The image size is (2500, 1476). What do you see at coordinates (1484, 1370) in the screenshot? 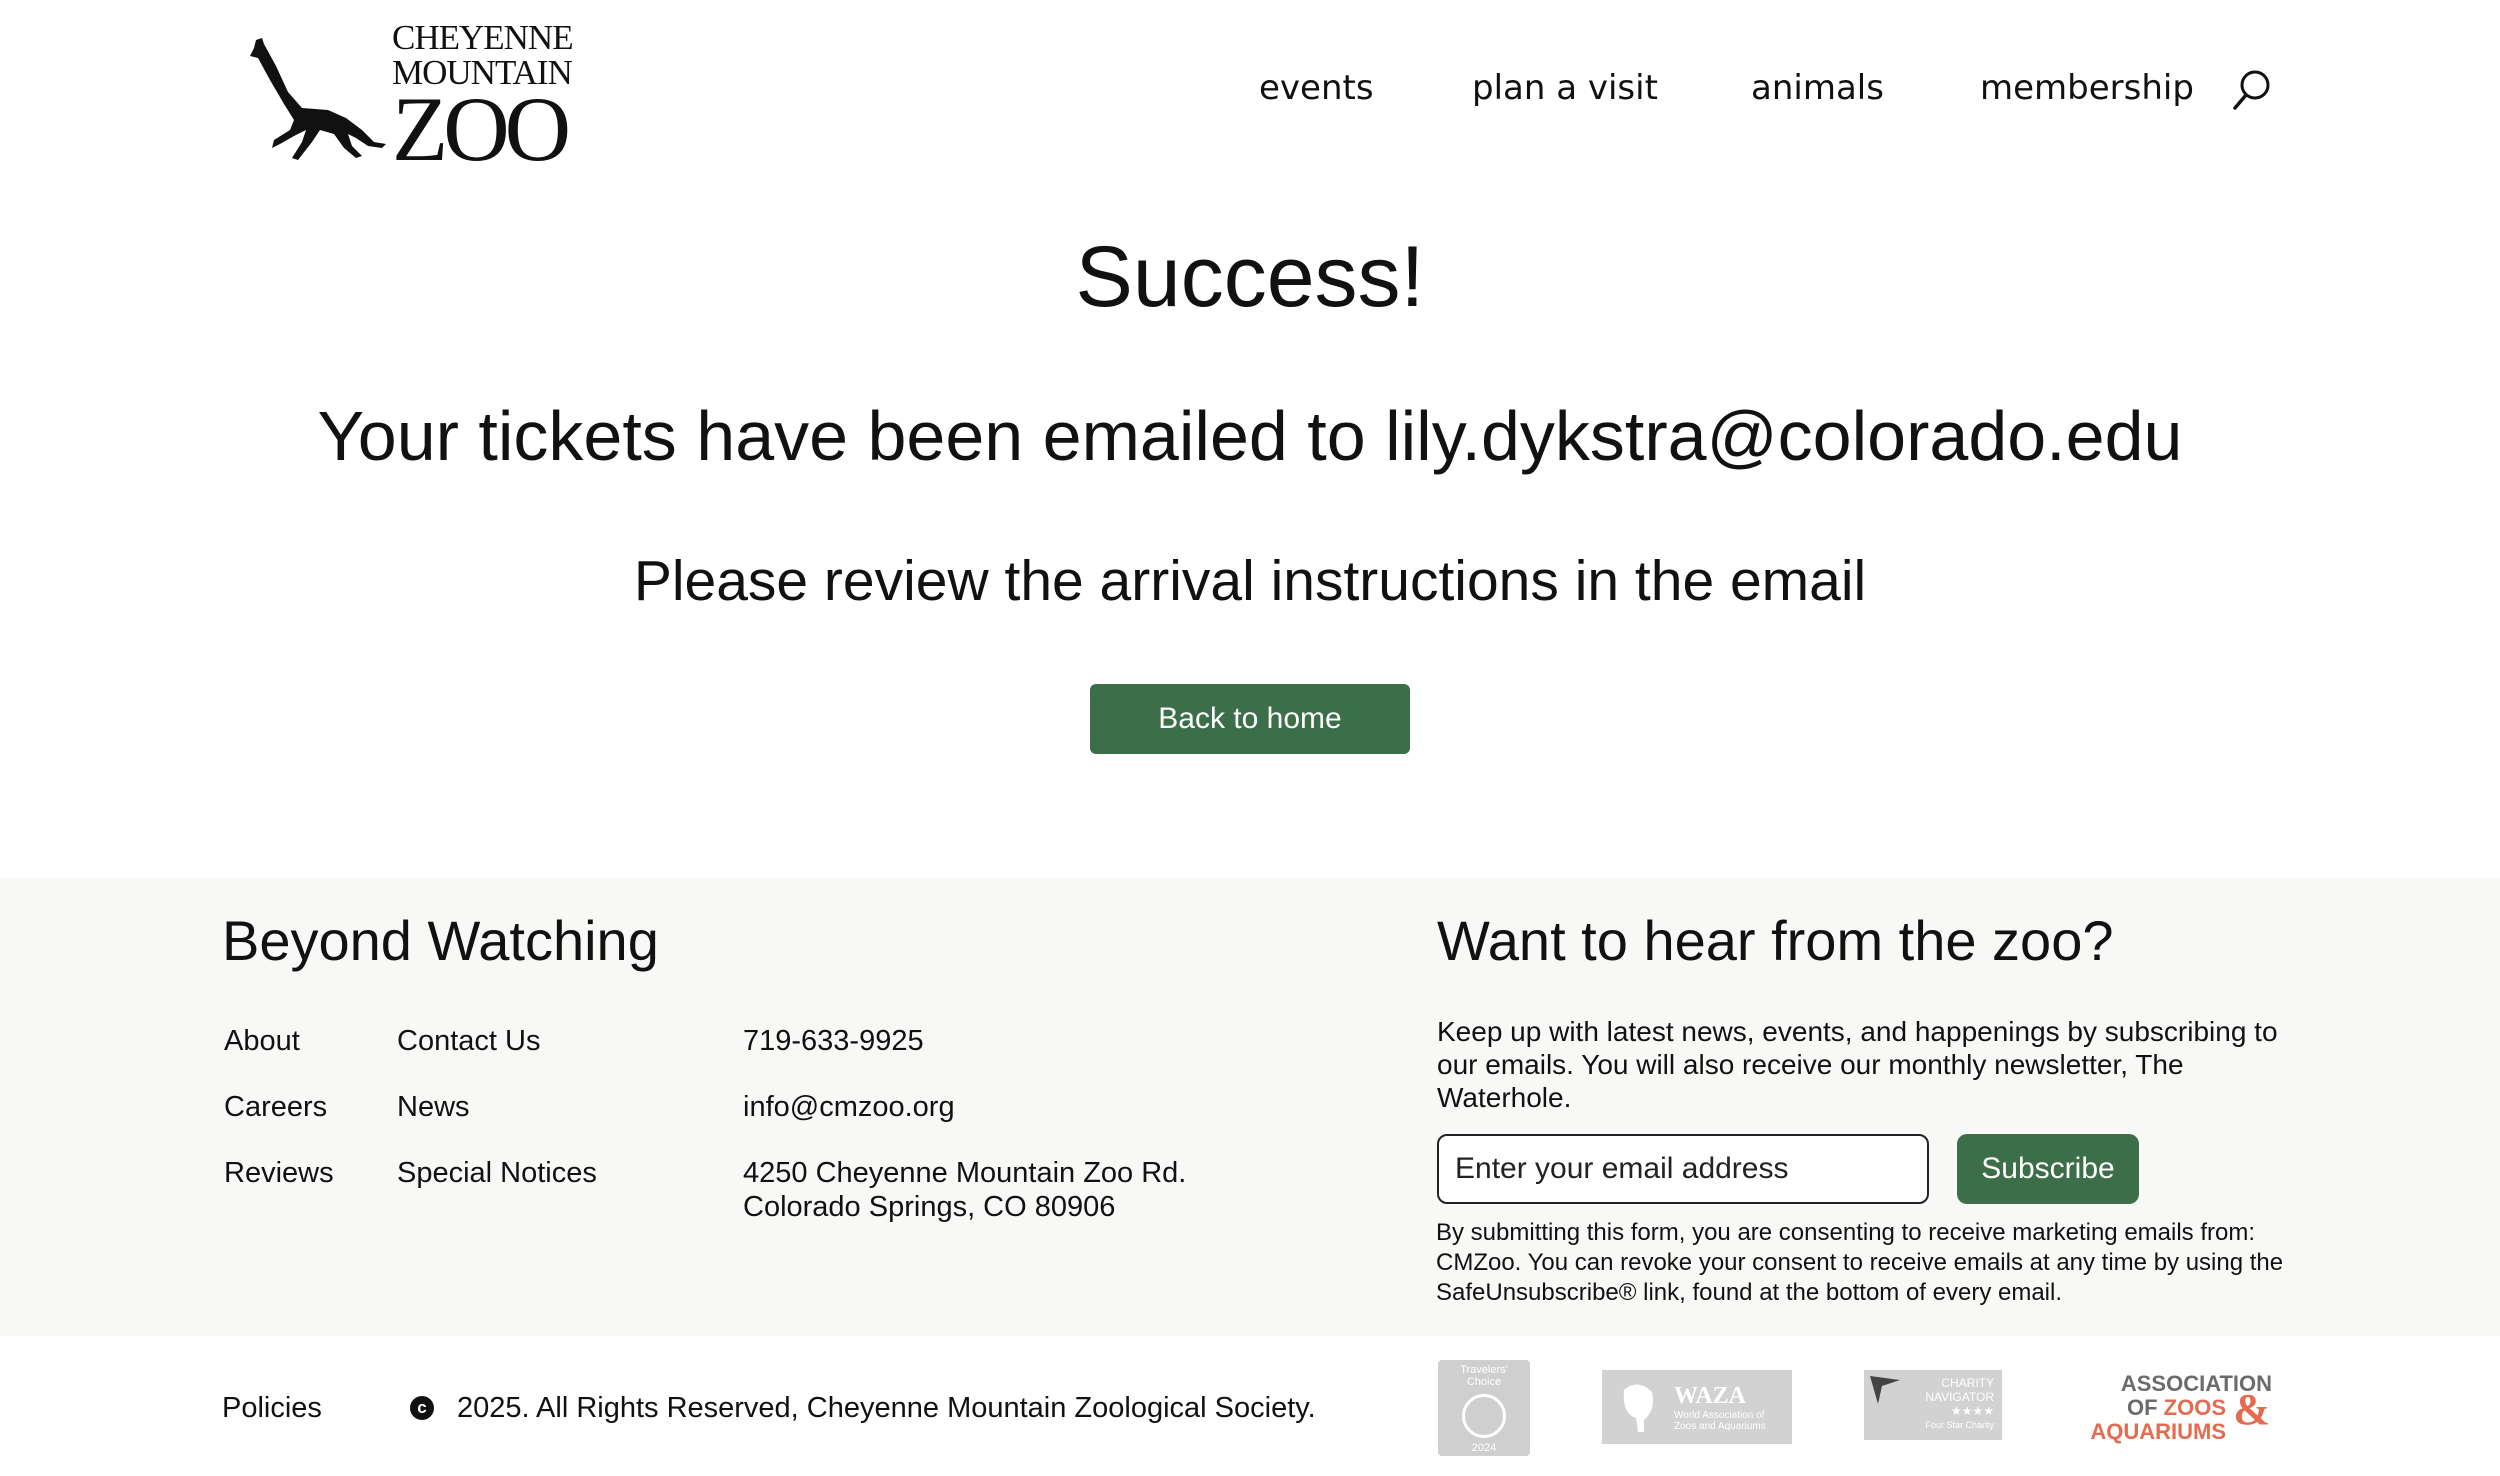
I see `ta-line1: Travelers'` at bounding box center [1484, 1370].